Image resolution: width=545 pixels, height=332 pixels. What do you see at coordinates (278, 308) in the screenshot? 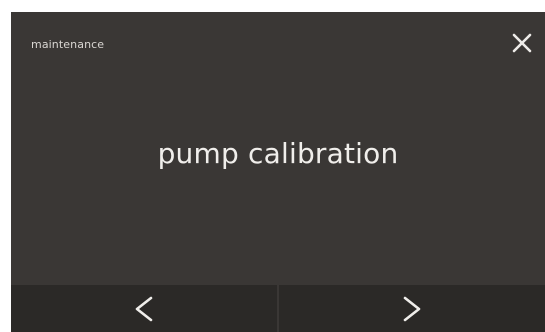
I see `navigation-bar` at bounding box center [278, 308].